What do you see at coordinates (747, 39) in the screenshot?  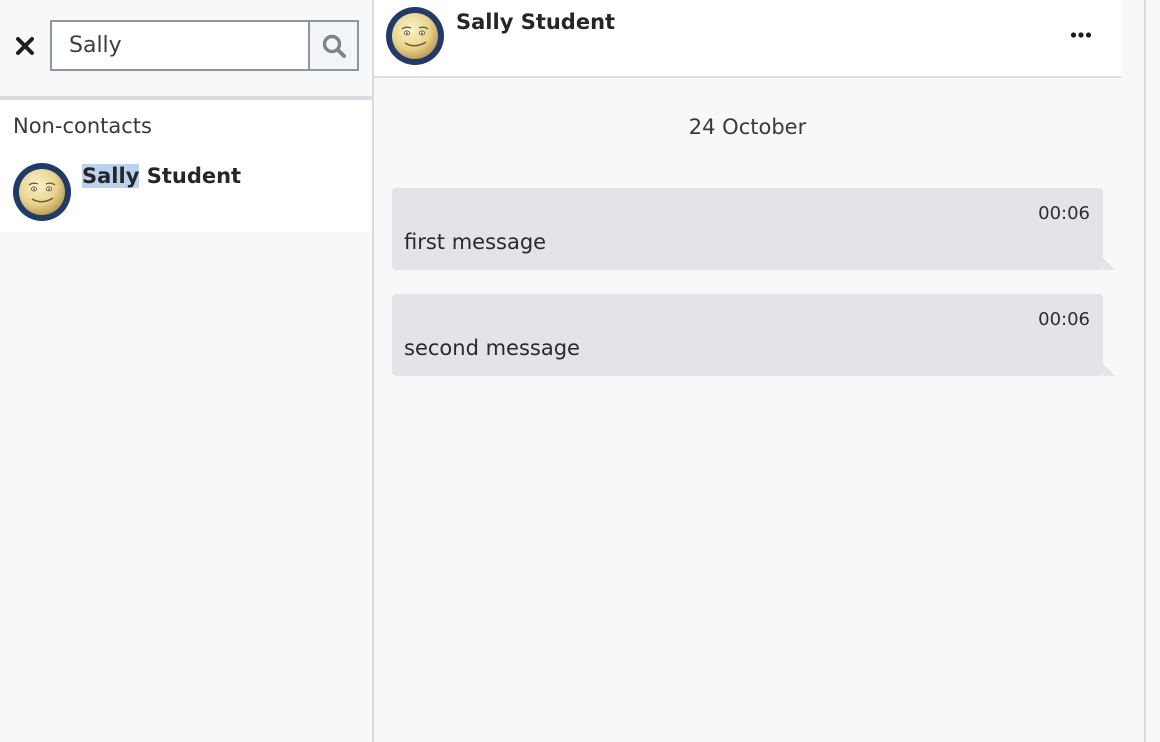 I see `conversation-header: Sally Student` at bounding box center [747, 39].